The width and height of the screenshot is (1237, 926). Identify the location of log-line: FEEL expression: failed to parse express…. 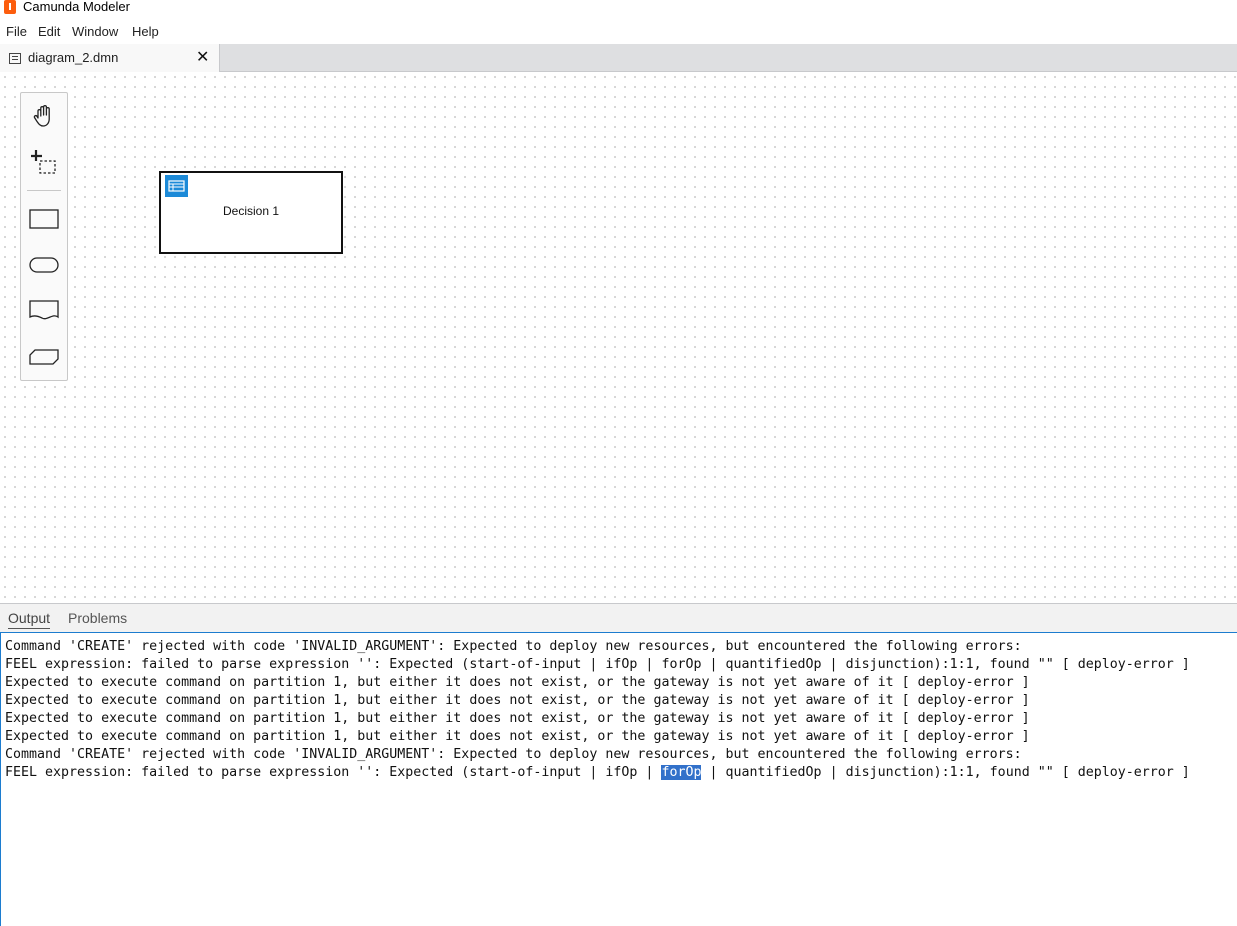
(597, 664).